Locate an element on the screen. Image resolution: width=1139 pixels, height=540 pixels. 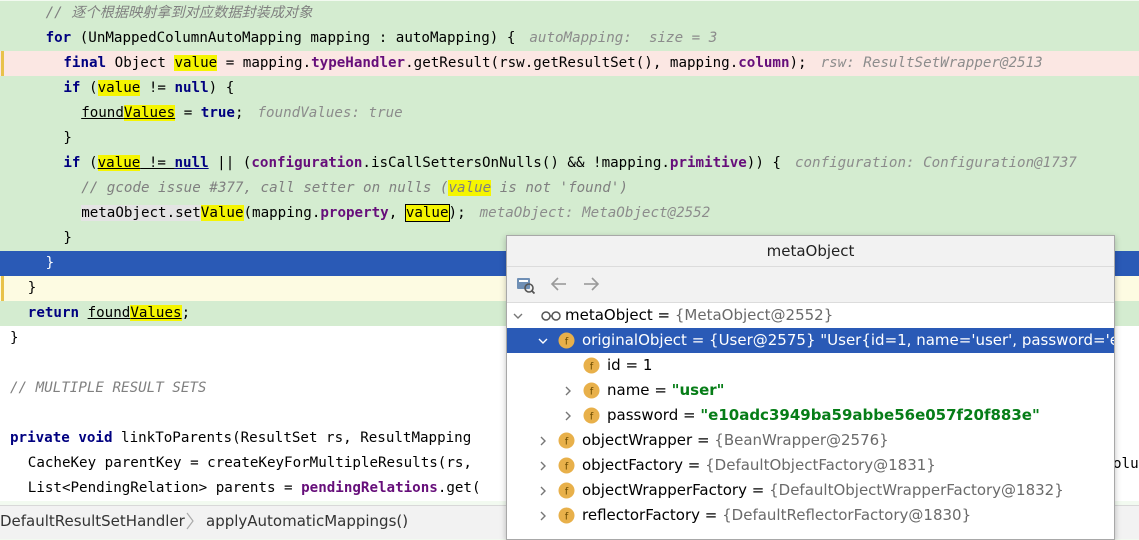
variable-value: {DefaultObjectWrapperFactory@1832} is located at coordinates (916, 490).